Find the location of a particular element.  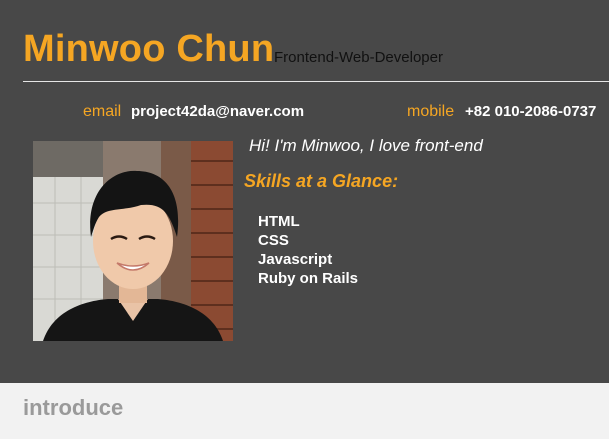

email-link: project42da@naver.com is located at coordinates (217, 112).